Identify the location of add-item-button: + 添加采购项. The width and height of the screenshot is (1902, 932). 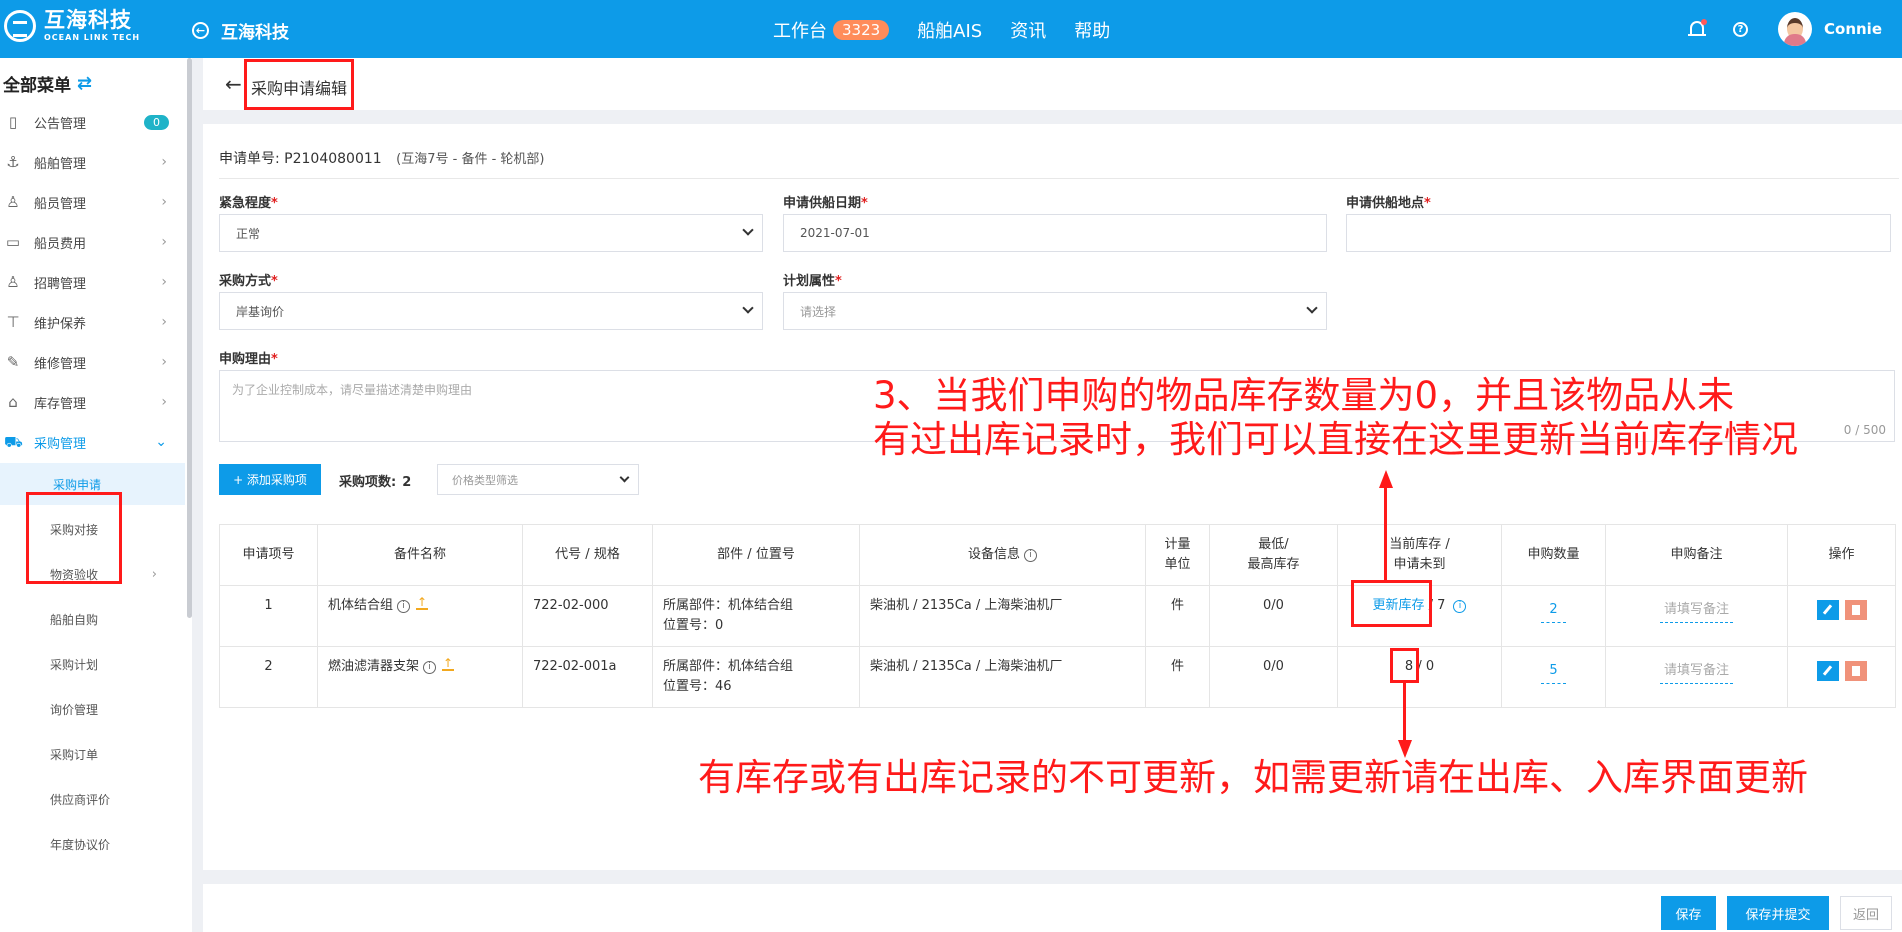
(270, 479).